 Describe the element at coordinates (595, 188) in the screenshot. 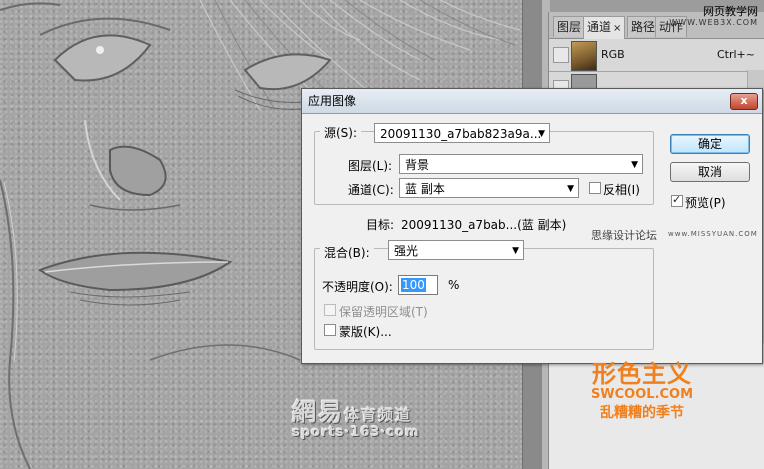

I see `invert-checkbox` at that location.